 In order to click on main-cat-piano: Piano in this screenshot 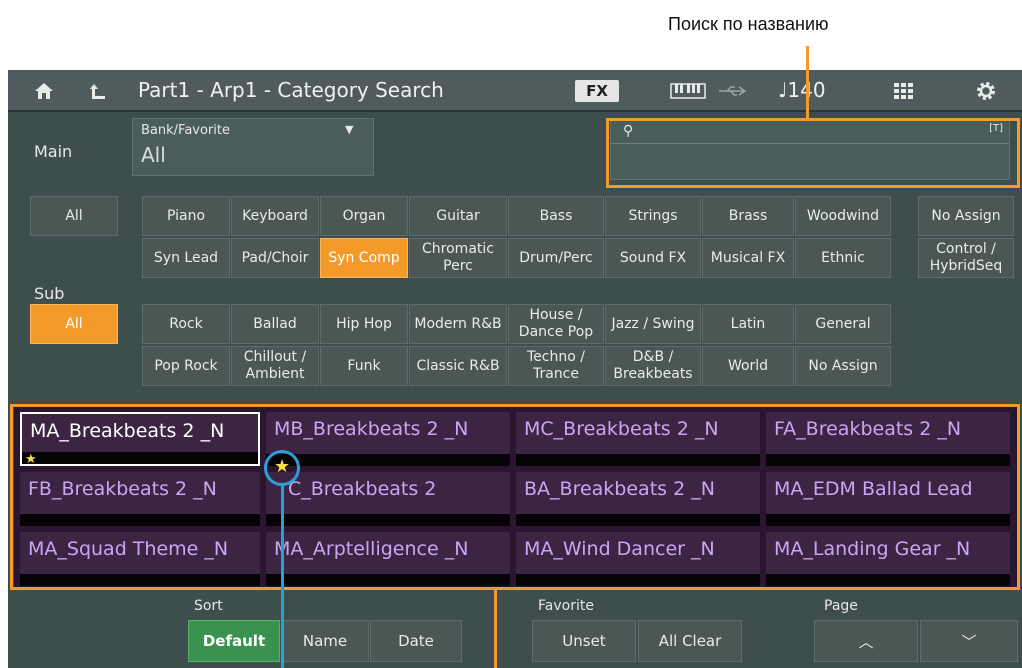, I will do `click(186, 216)`.